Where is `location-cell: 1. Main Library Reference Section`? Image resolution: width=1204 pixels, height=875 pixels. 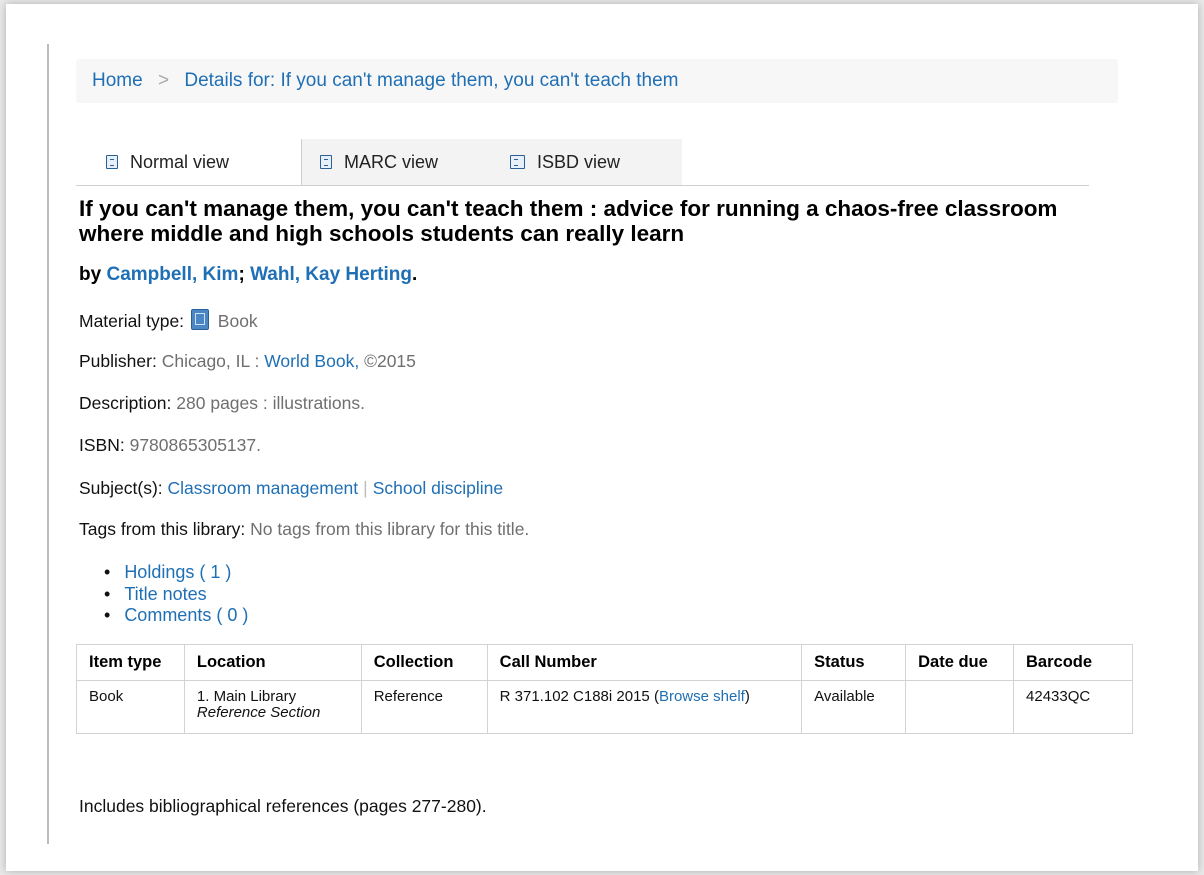
location-cell: 1. Main Library Reference Section is located at coordinates (272, 707).